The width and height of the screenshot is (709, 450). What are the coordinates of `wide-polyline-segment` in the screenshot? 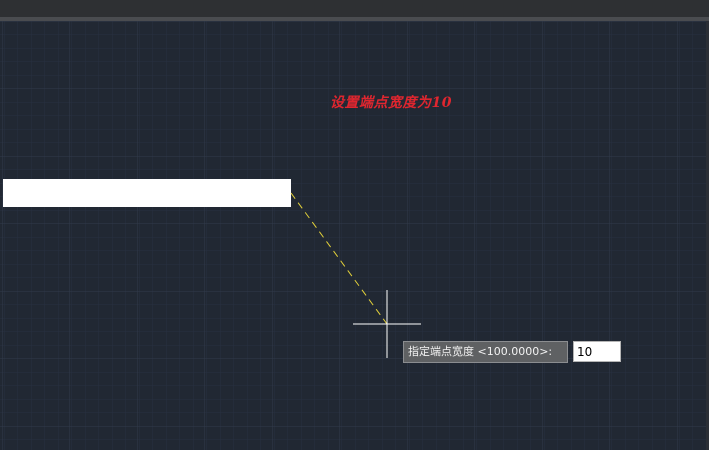 It's located at (147, 193).